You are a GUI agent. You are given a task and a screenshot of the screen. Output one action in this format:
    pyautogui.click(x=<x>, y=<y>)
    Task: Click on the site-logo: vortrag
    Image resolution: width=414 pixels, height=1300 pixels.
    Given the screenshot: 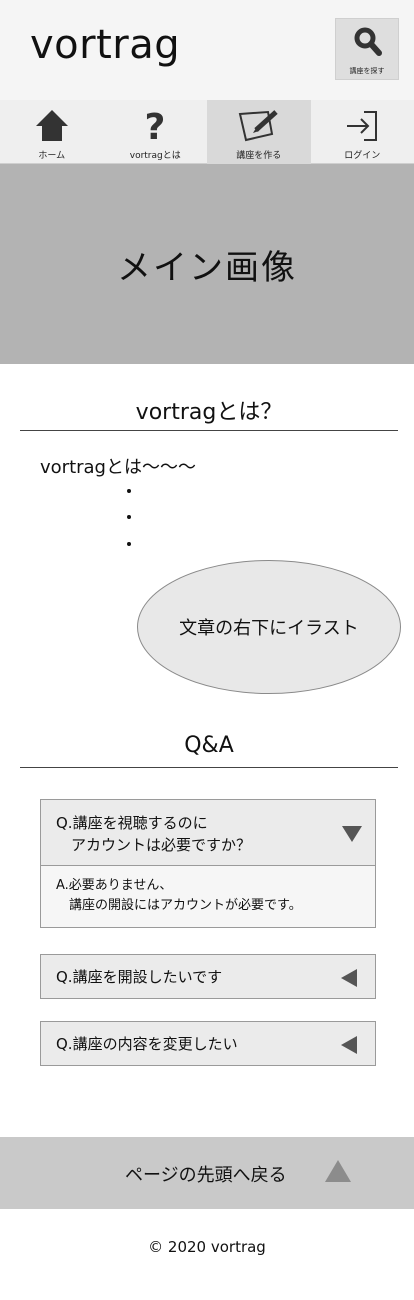 What is the action you would take?
    pyautogui.click(x=105, y=45)
    